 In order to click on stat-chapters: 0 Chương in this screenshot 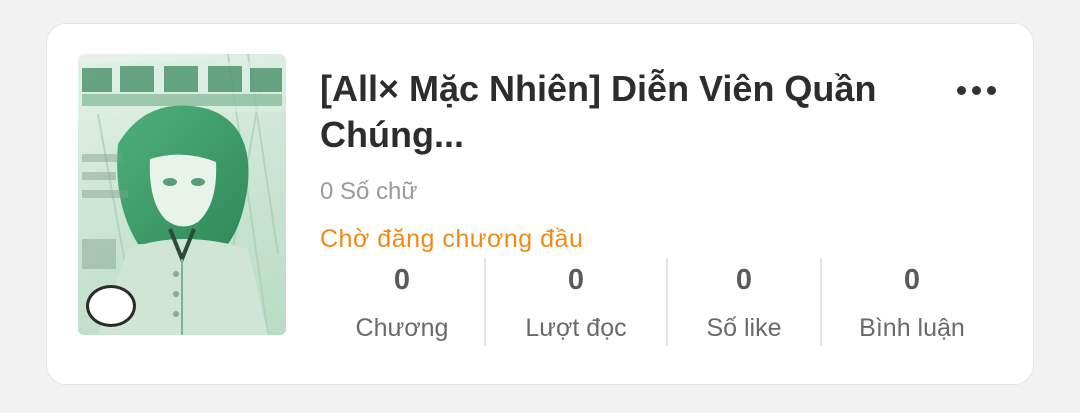, I will do `click(402, 302)`.